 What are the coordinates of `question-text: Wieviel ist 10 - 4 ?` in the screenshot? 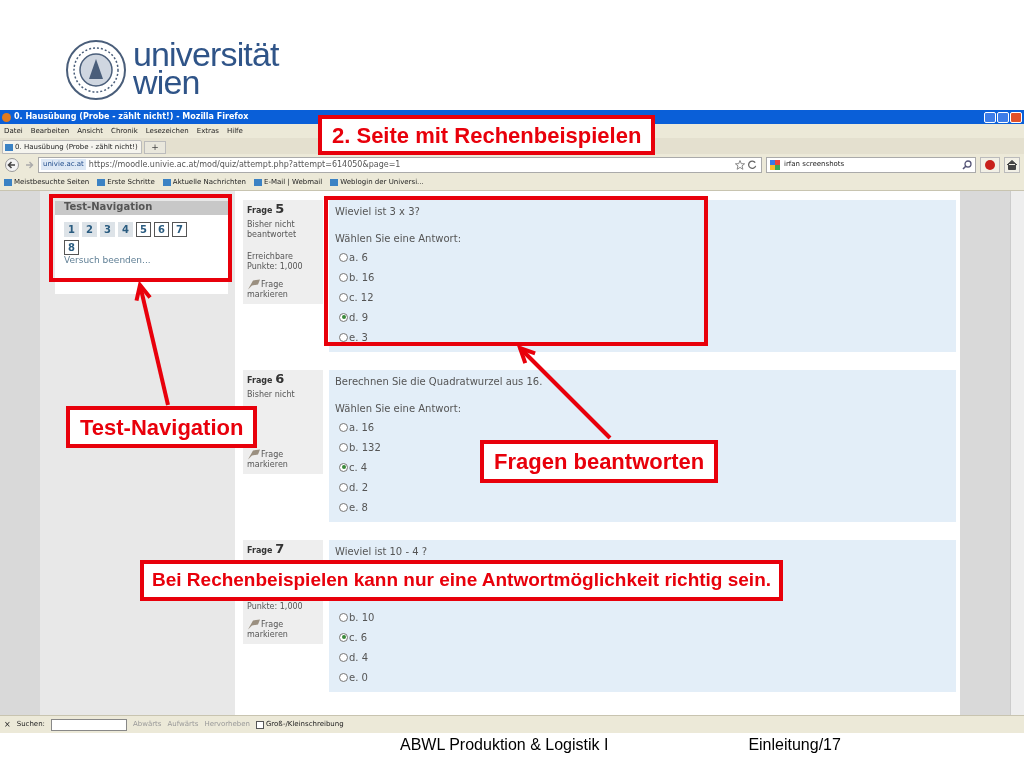 It's located at (382, 551).